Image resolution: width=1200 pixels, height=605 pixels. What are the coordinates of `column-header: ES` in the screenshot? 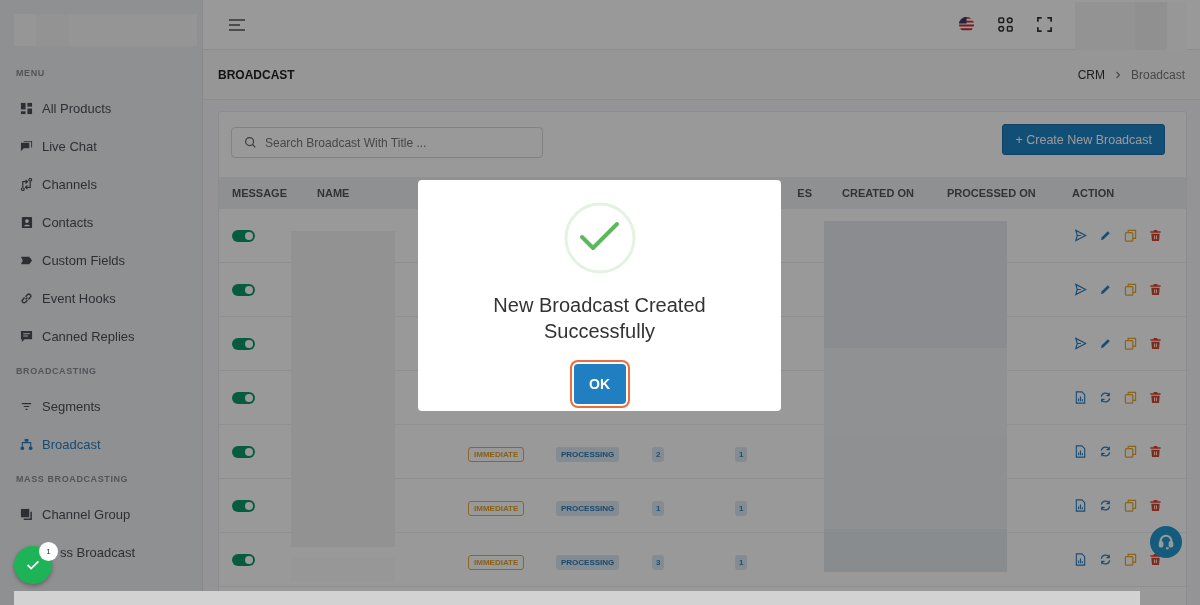 It's located at (804, 193).